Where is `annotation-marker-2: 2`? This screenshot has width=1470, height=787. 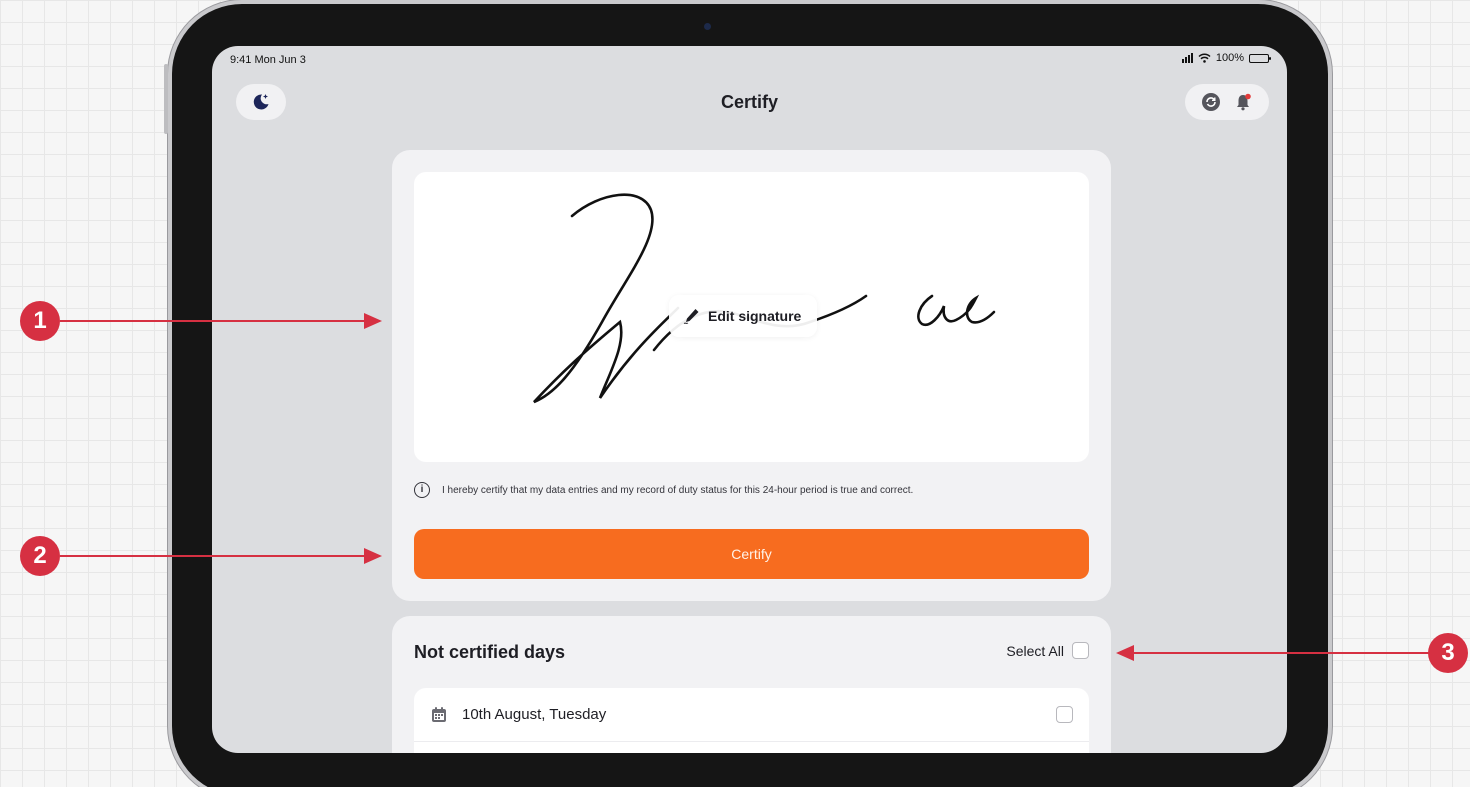
annotation-marker-2: 2 is located at coordinates (40, 556).